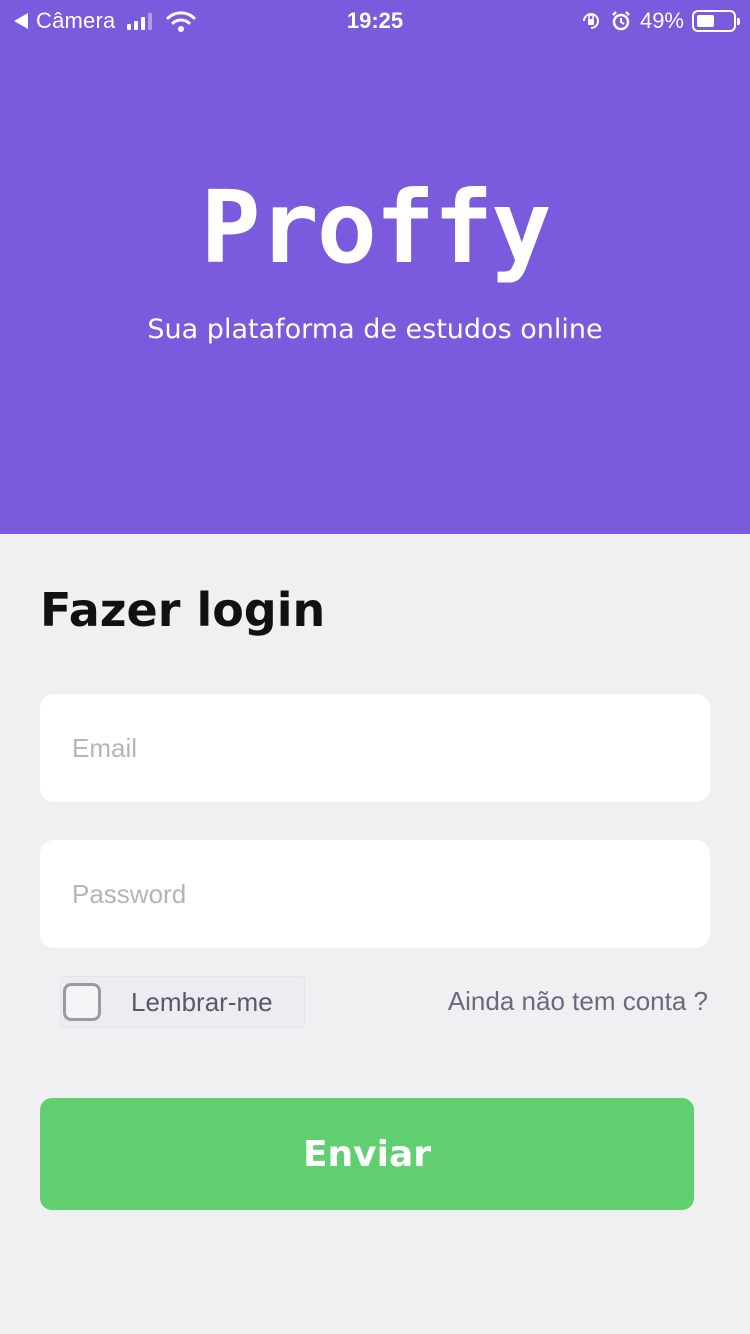 This screenshot has width=750, height=1334. Describe the element at coordinates (375, 20) in the screenshot. I see `status-bar: Câmera 19:25 49%` at that location.